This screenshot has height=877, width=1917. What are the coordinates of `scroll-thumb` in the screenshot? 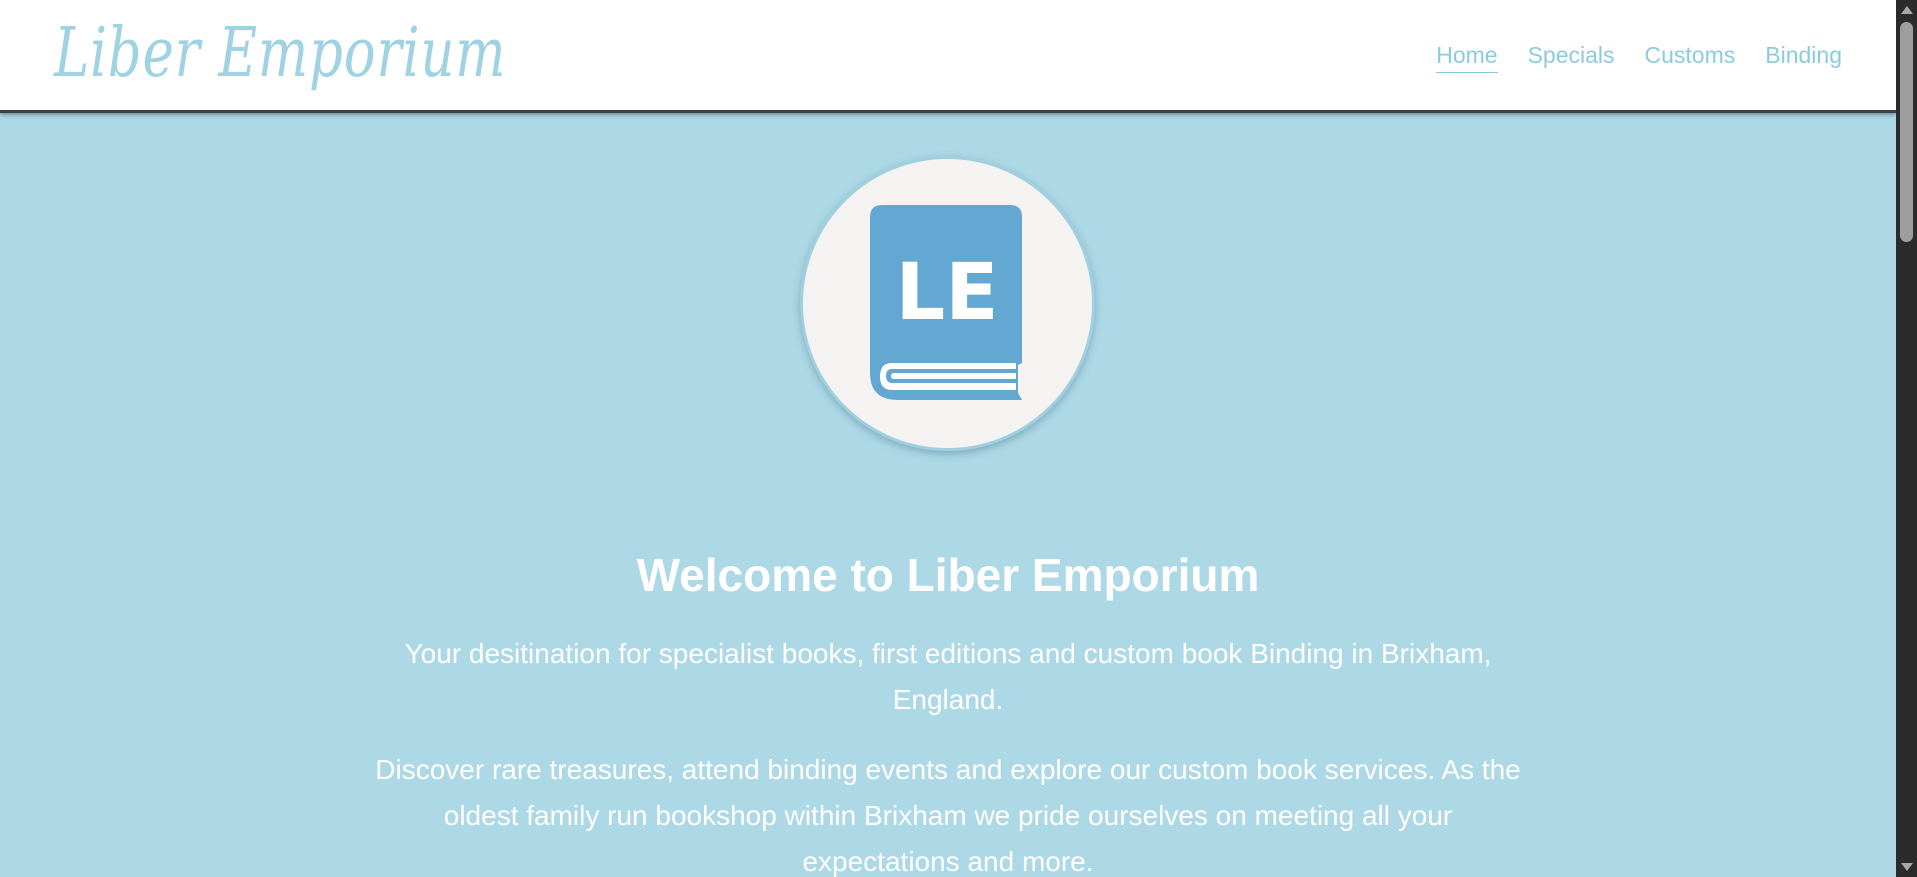 It's located at (1906, 132).